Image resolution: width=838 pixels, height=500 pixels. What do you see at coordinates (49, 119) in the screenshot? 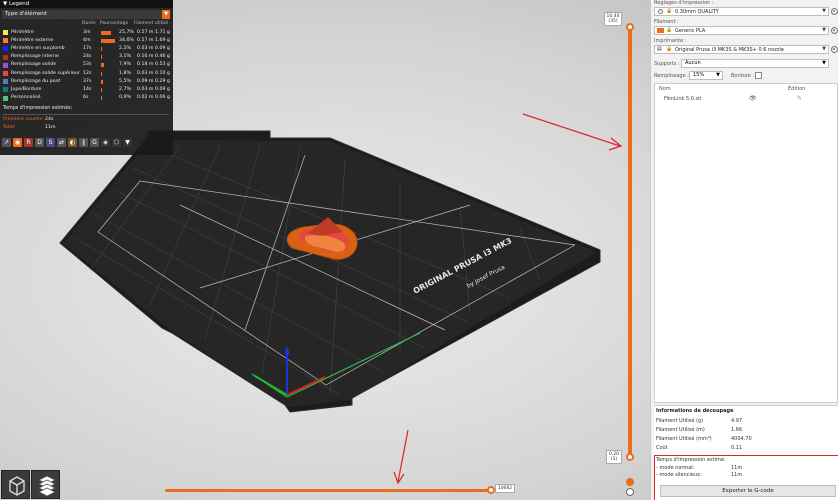
I see `first-layer-value: 24s` at bounding box center [49, 119].